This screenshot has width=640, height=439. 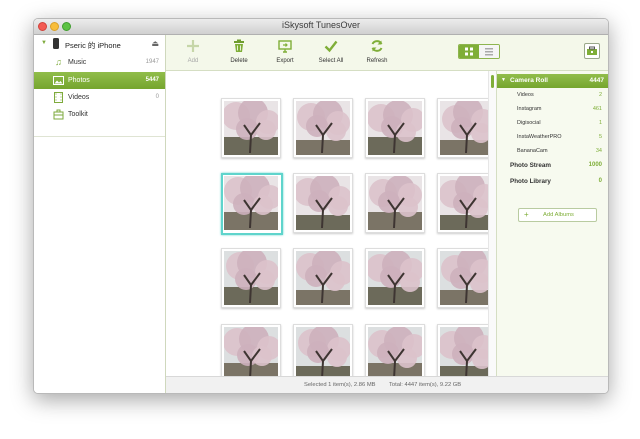 I want to click on sidebar-item-label: Photos, so click(x=79, y=80).